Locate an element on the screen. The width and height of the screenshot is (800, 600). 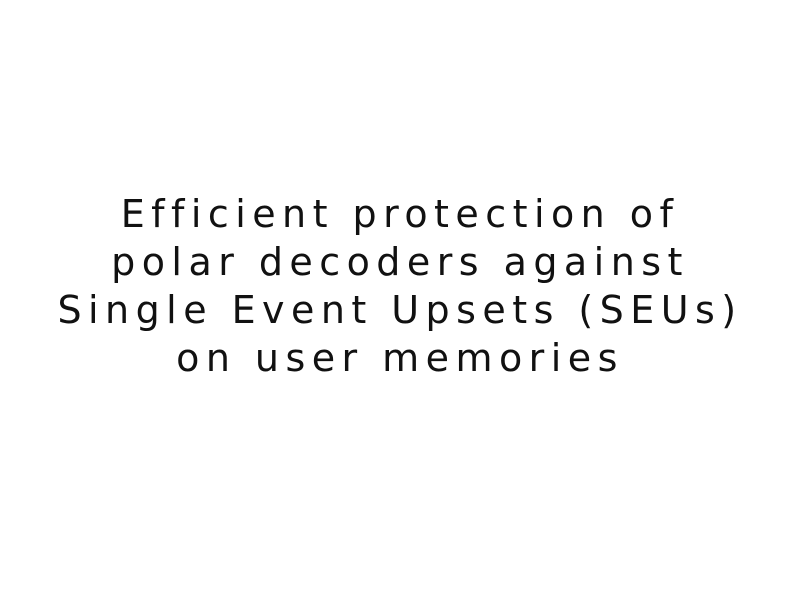
title-line-2: polar decoders against is located at coordinates (400, 262).